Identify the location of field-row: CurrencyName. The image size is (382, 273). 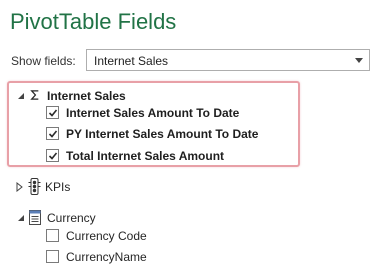
(146, 257).